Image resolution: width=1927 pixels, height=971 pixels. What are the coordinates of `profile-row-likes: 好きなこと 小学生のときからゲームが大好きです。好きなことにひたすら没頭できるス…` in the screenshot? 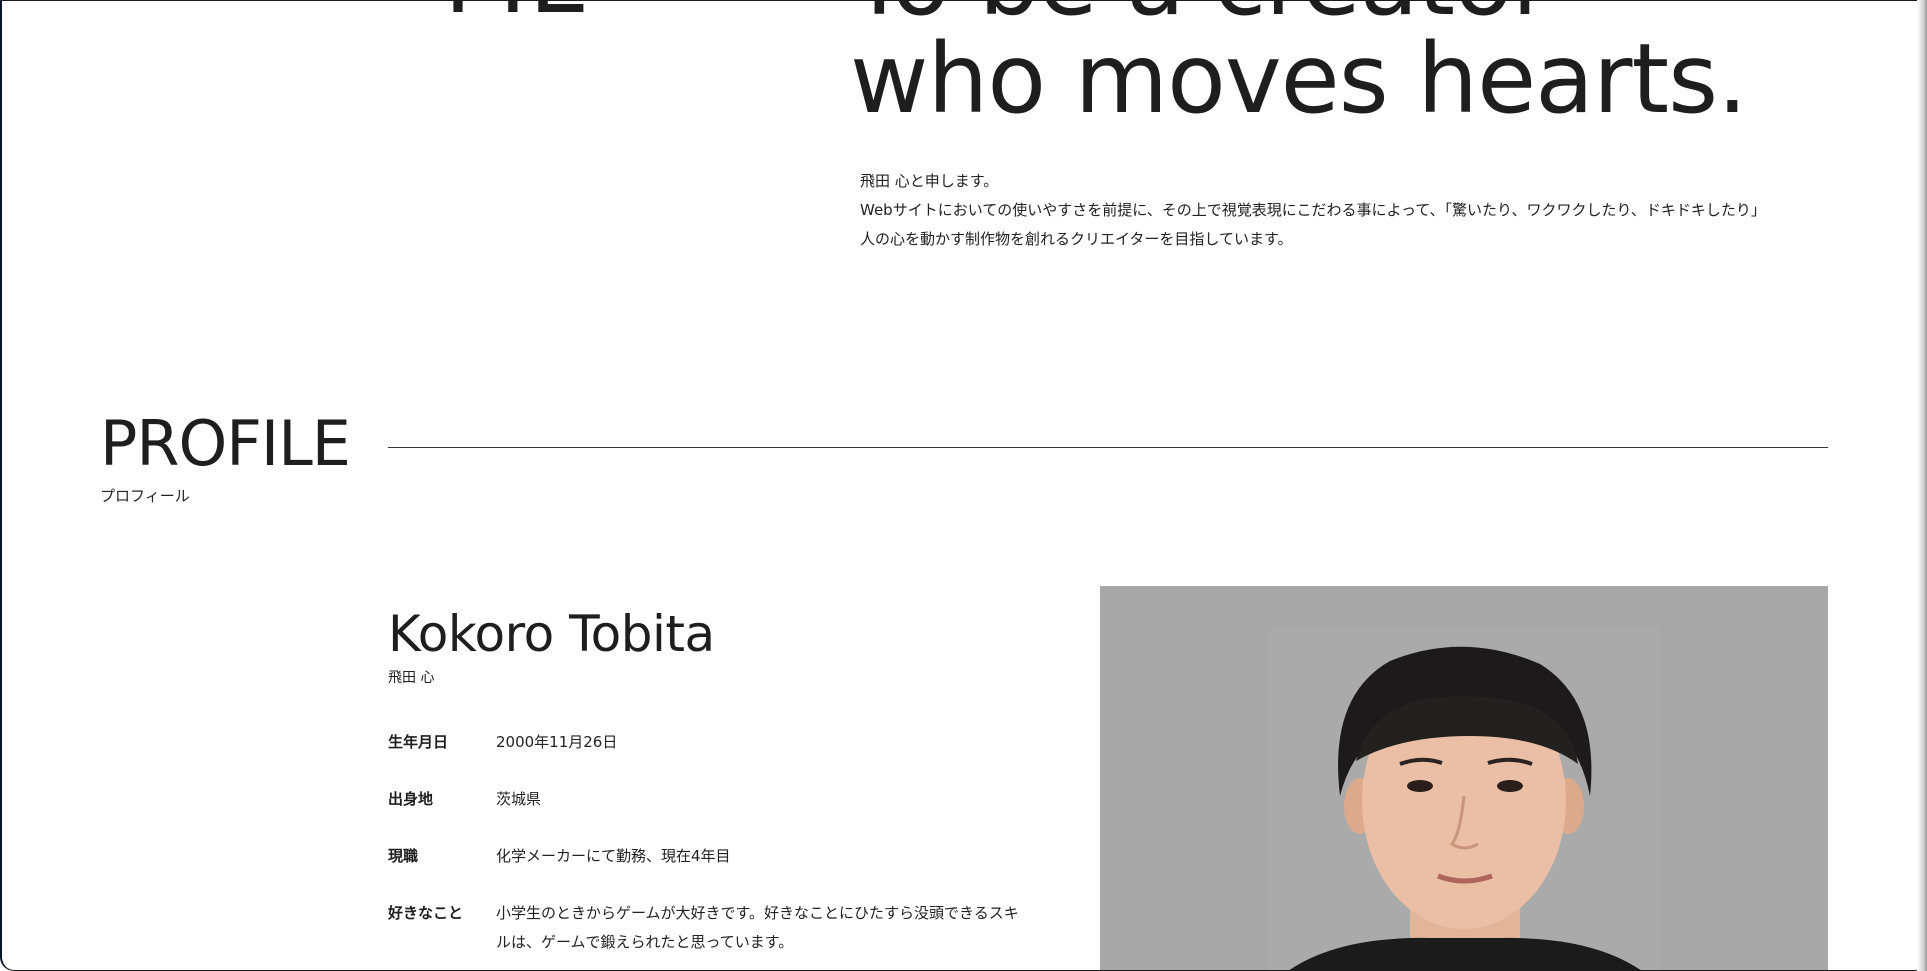 It's located at (708, 928).